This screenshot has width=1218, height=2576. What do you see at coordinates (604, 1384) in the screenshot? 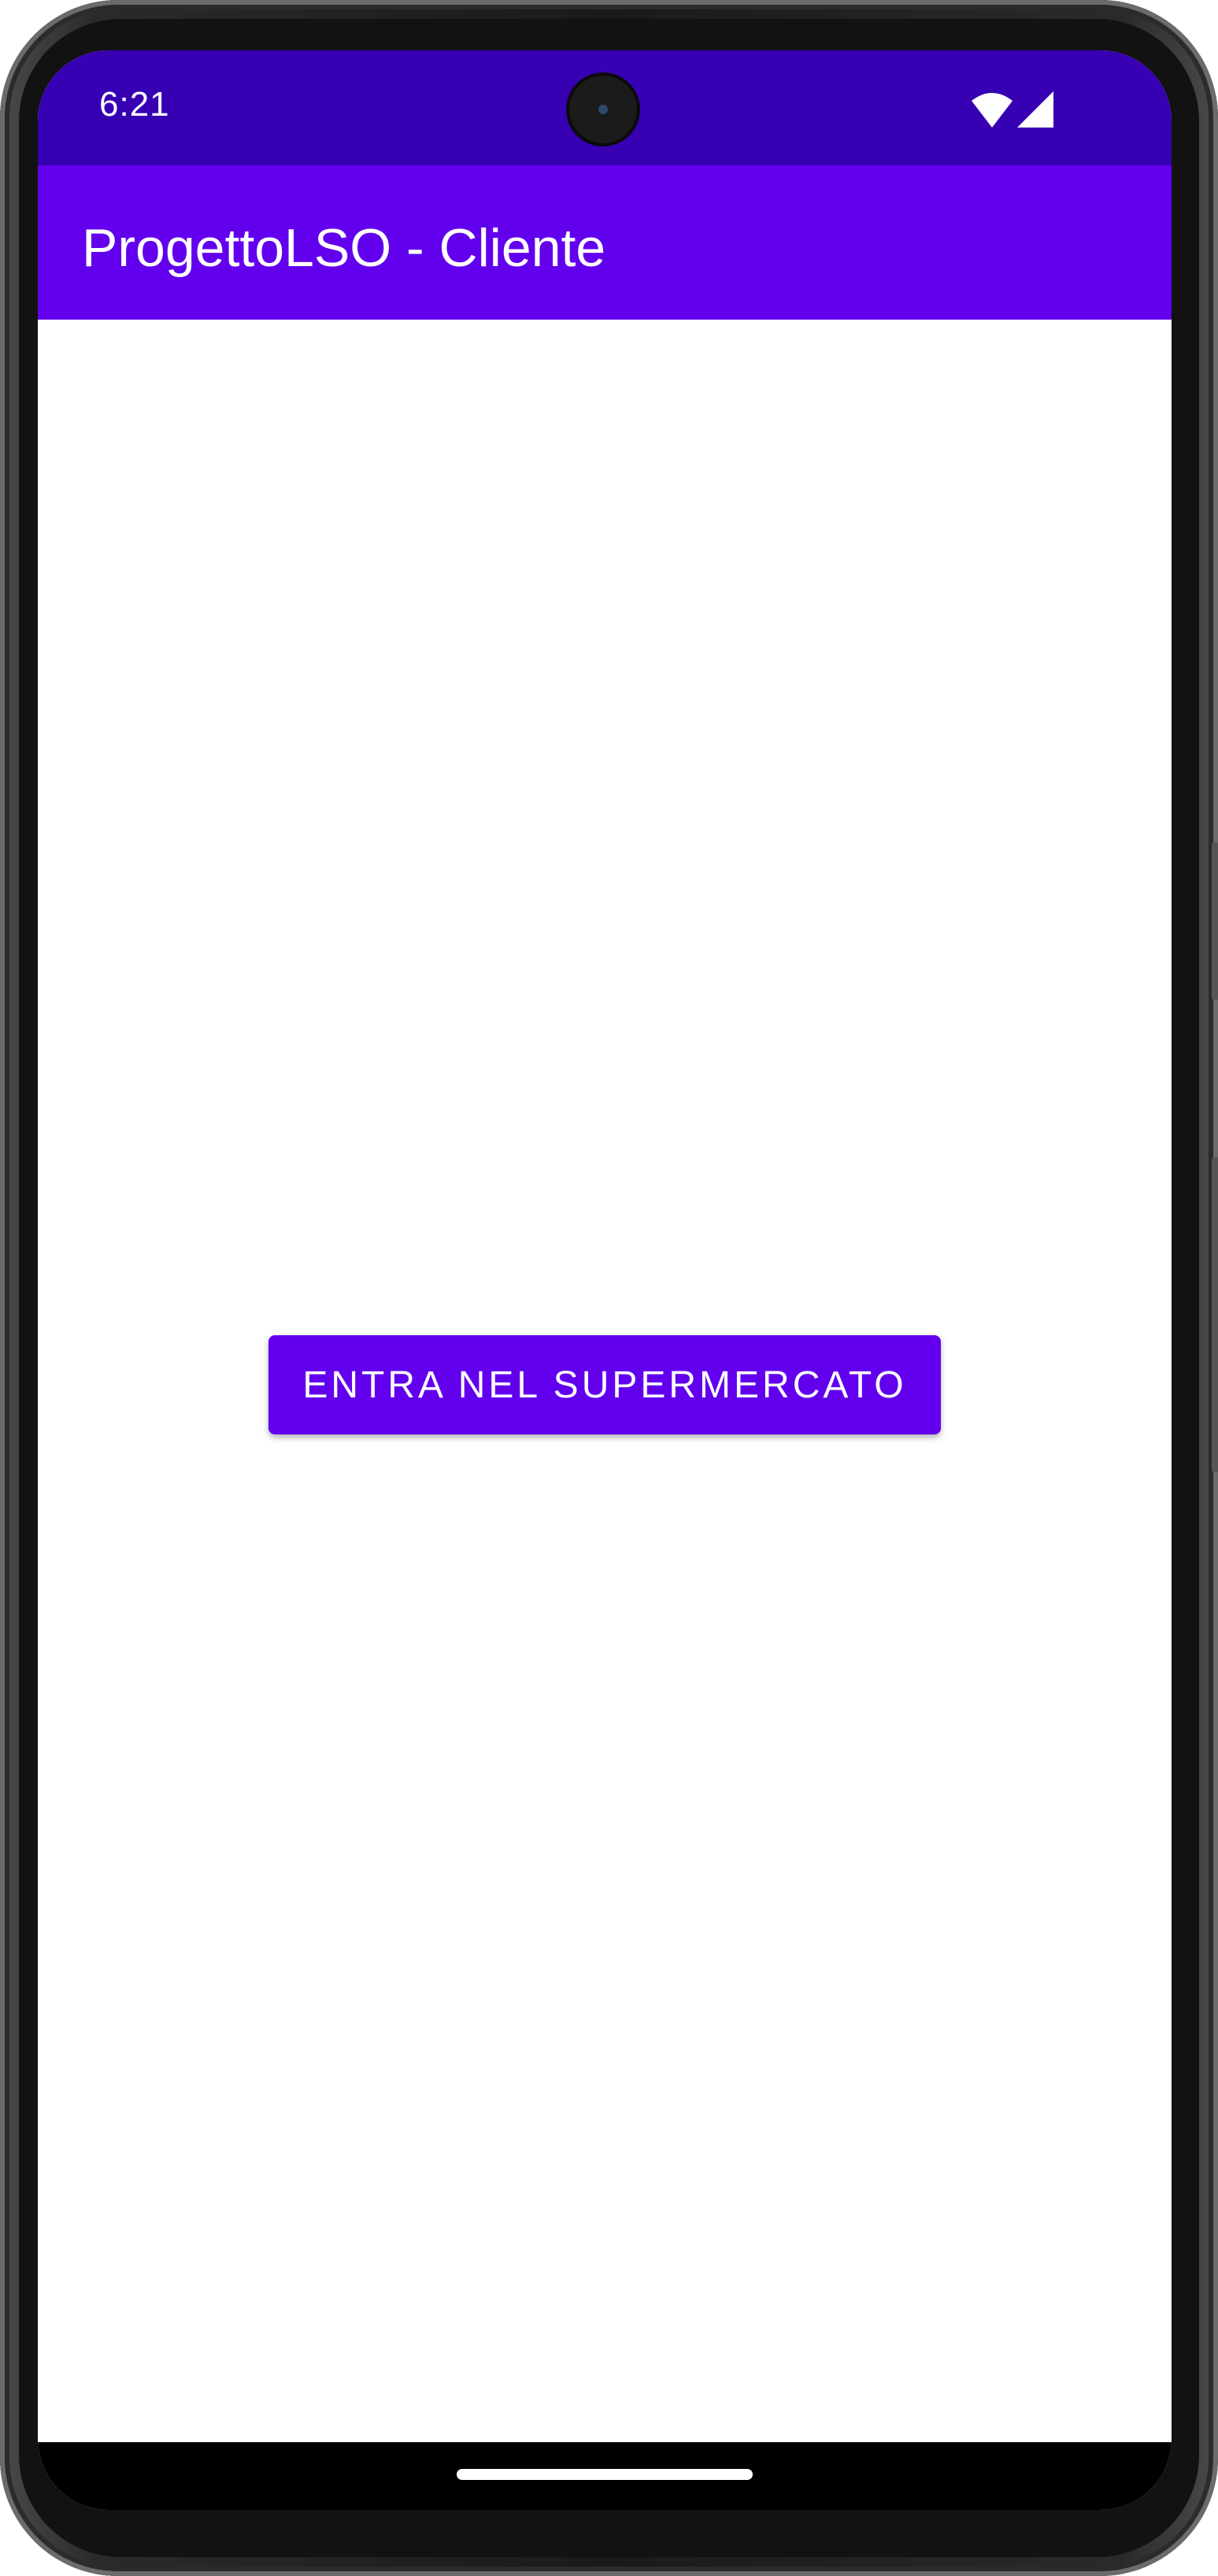
I see `enter-supermarket-button: ENTRA NEL SUPERMERCATO` at bounding box center [604, 1384].